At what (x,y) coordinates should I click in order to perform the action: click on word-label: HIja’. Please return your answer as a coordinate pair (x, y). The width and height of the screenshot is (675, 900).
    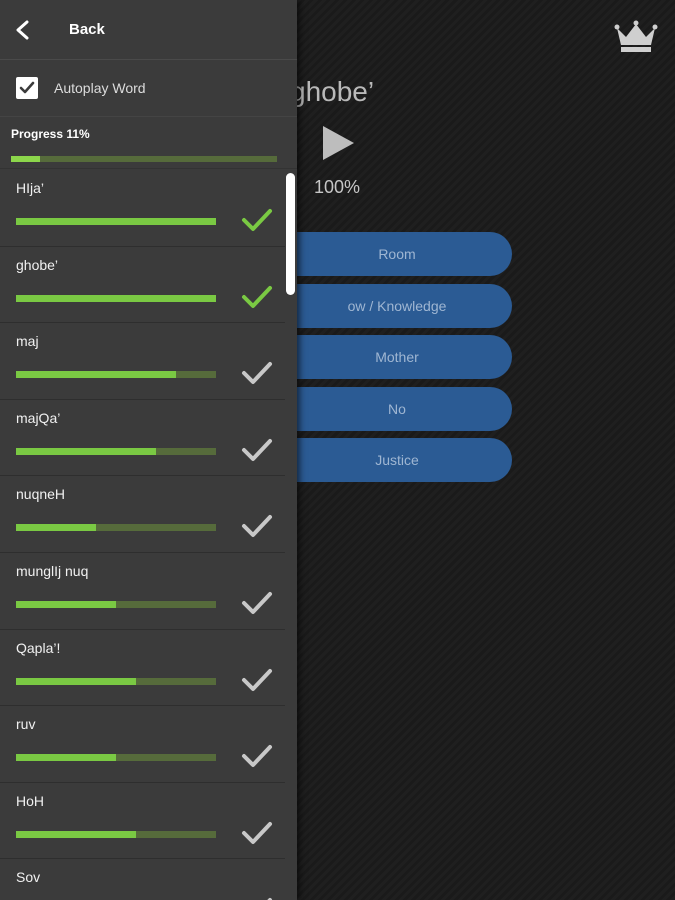
    Looking at the image, I should click on (30, 188).